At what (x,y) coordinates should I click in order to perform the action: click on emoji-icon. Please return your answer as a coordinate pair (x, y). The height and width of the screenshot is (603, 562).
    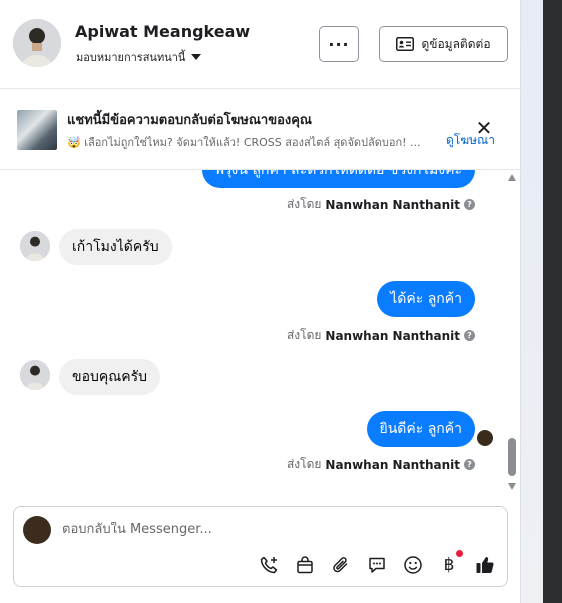
    Looking at the image, I should click on (413, 565).